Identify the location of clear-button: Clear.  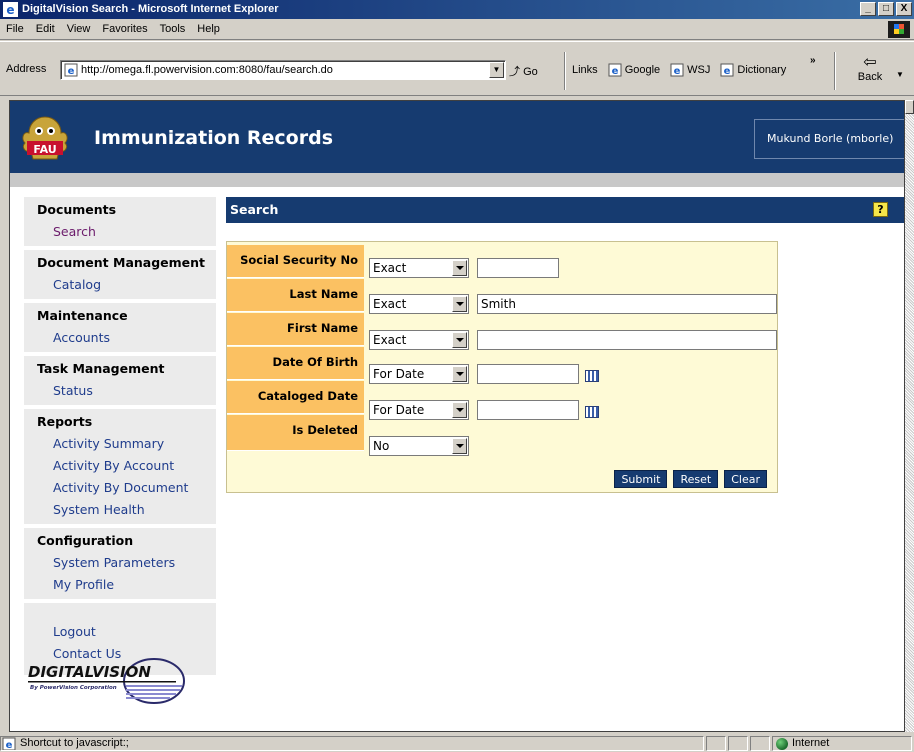
(745, 479).